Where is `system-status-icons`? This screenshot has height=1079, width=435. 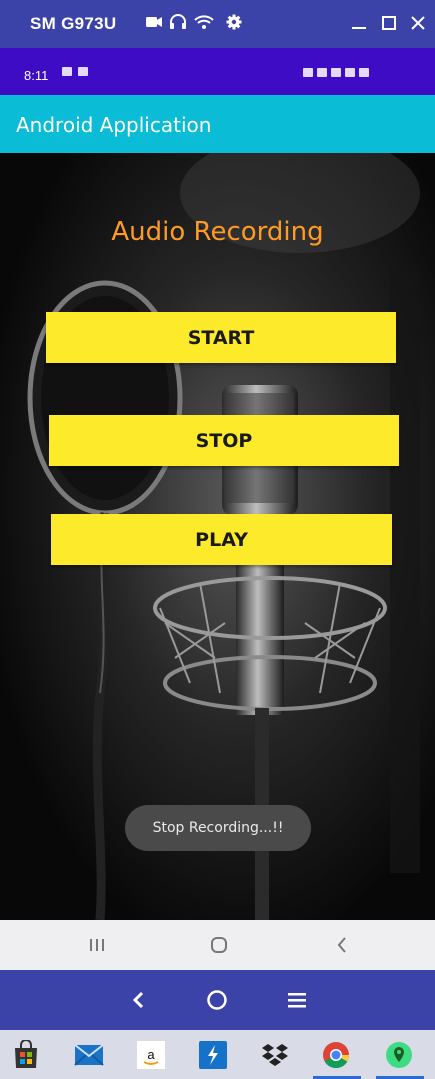 system-status-icons is located at coordinates (336, 72).